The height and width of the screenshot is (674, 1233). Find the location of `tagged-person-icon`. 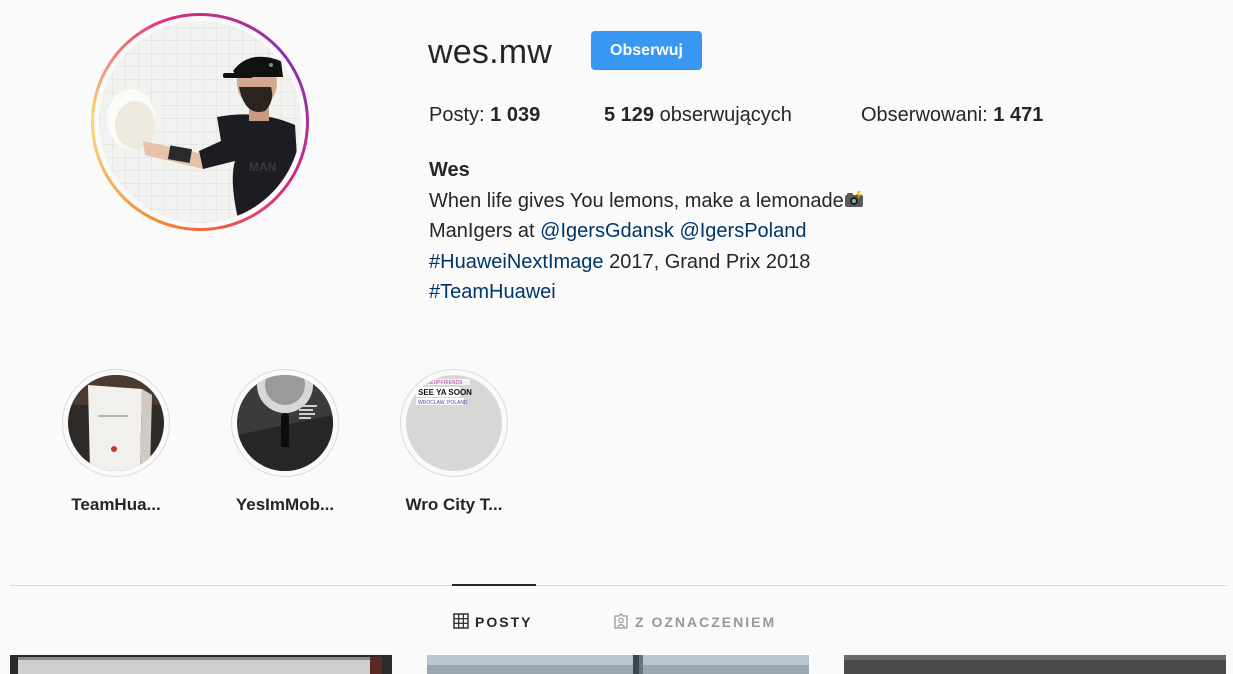

tagged-person-icon is located at coordinates (621, 621).